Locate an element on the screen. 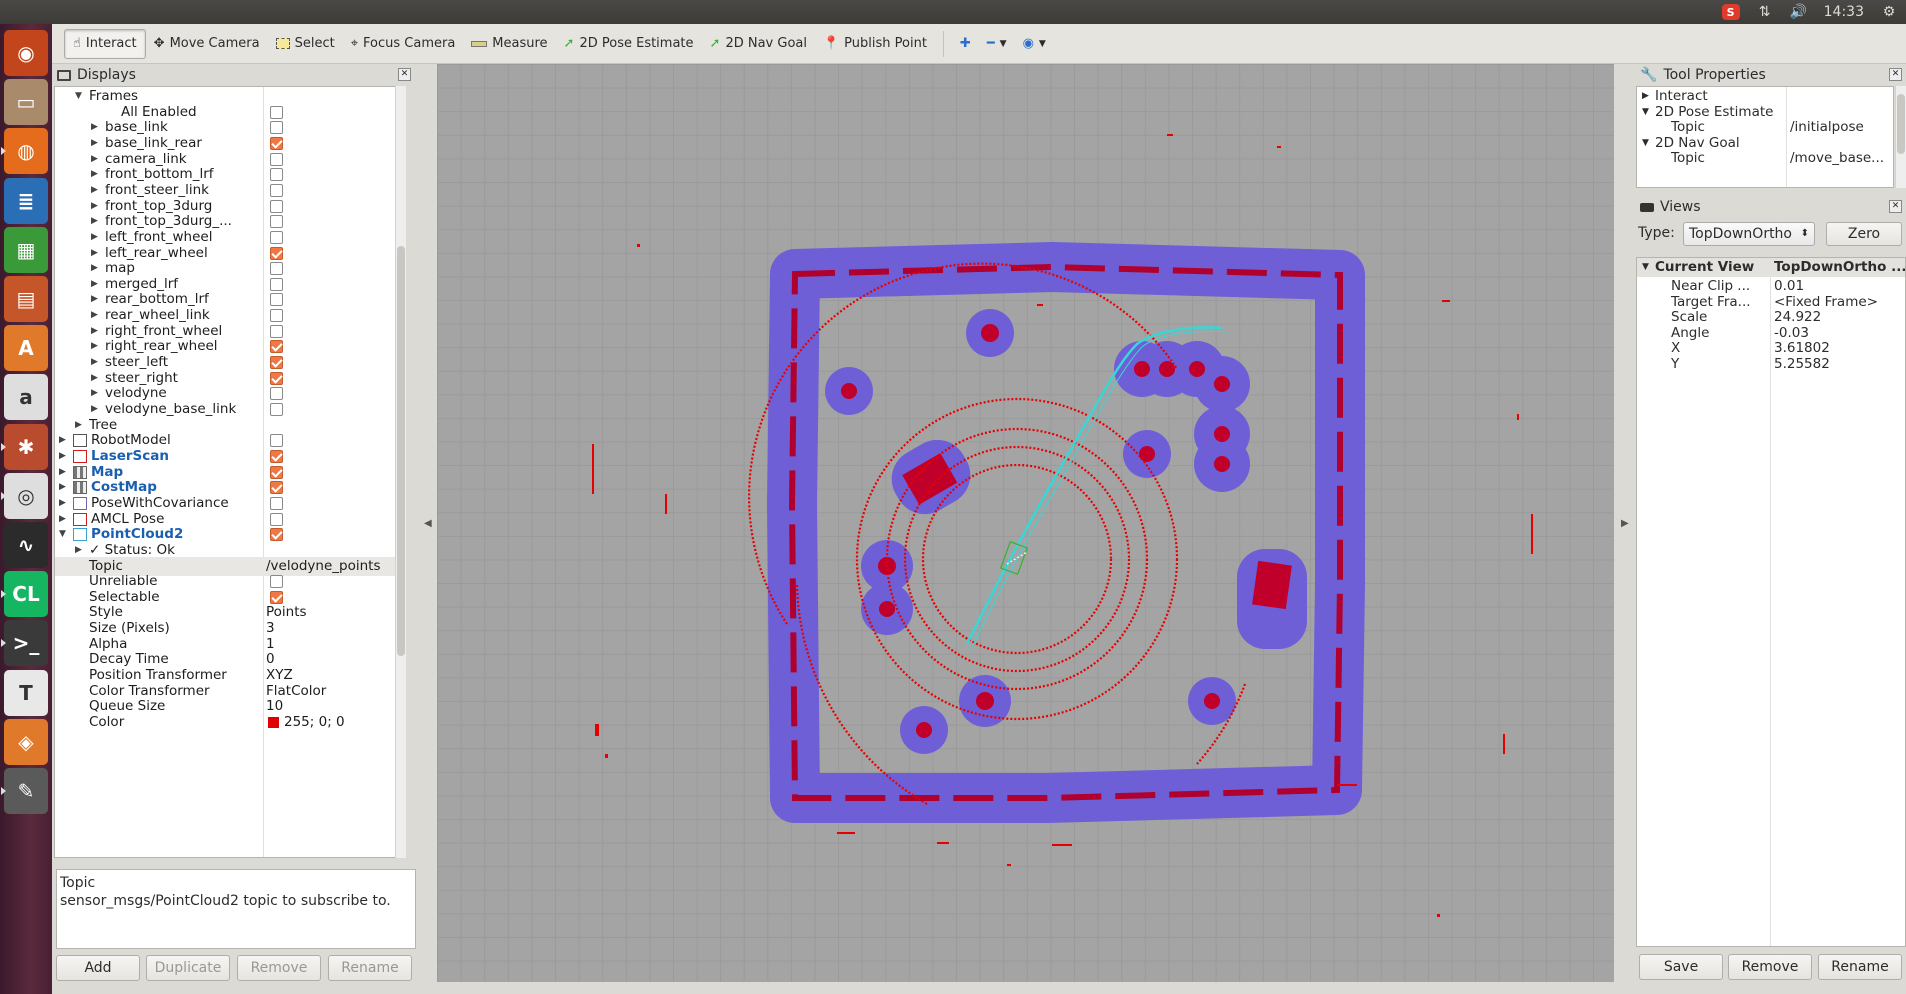 The width and height of the screenshot is (1906, 994). impress-icon: ▤ is located at coordinates (26, 299).